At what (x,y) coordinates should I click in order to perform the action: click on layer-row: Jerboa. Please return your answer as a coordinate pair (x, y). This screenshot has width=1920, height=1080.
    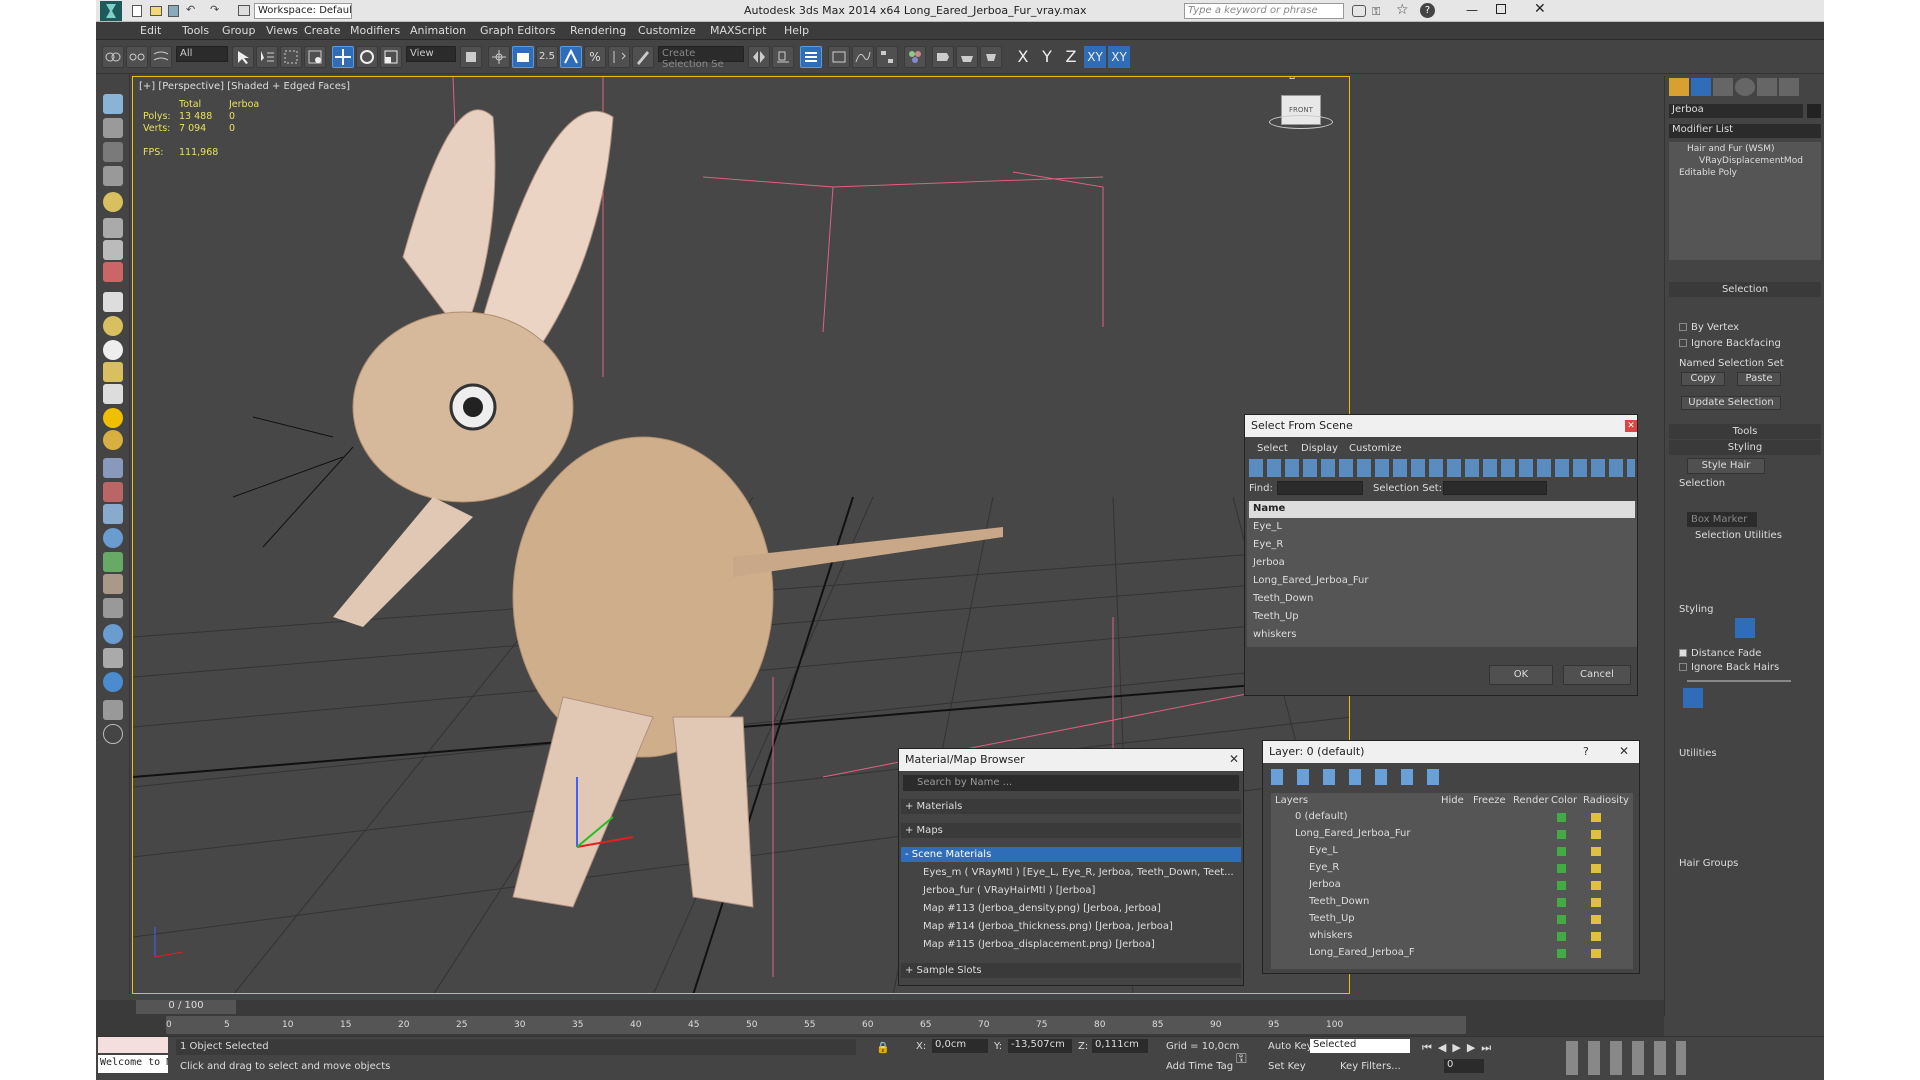
    Looking at the image, I should click on (1325, 884).